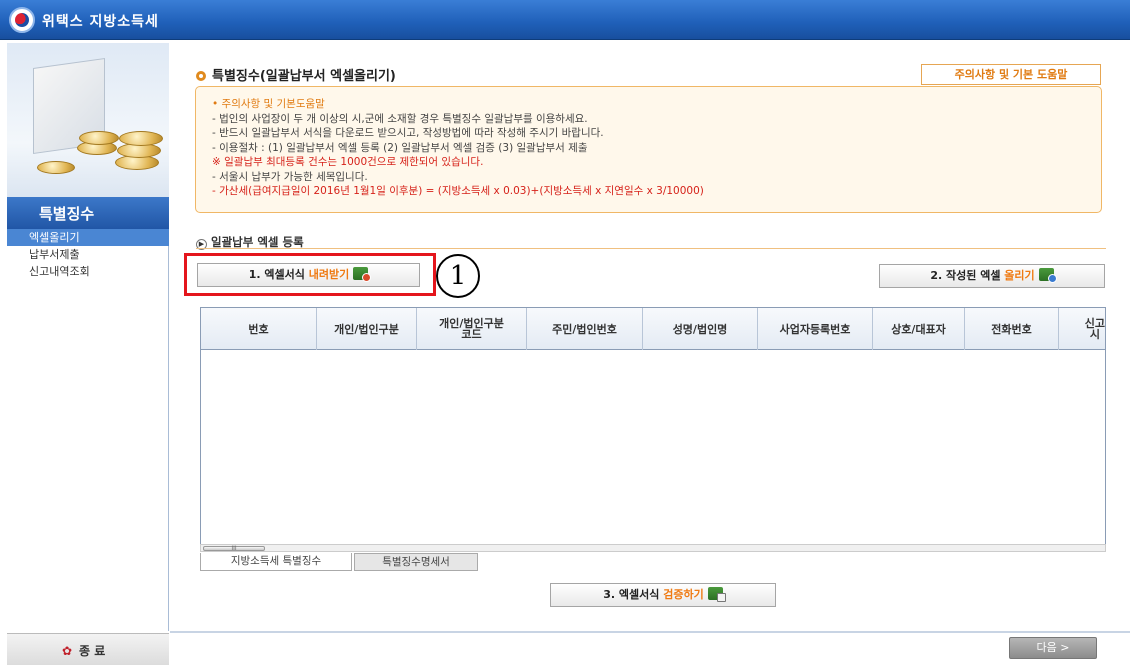 This screenshot has width=1130, height=665. What do you see at coordinates (650, 632) in the screenshot?
I see `footer-divider` at bounding box center [650, 632].